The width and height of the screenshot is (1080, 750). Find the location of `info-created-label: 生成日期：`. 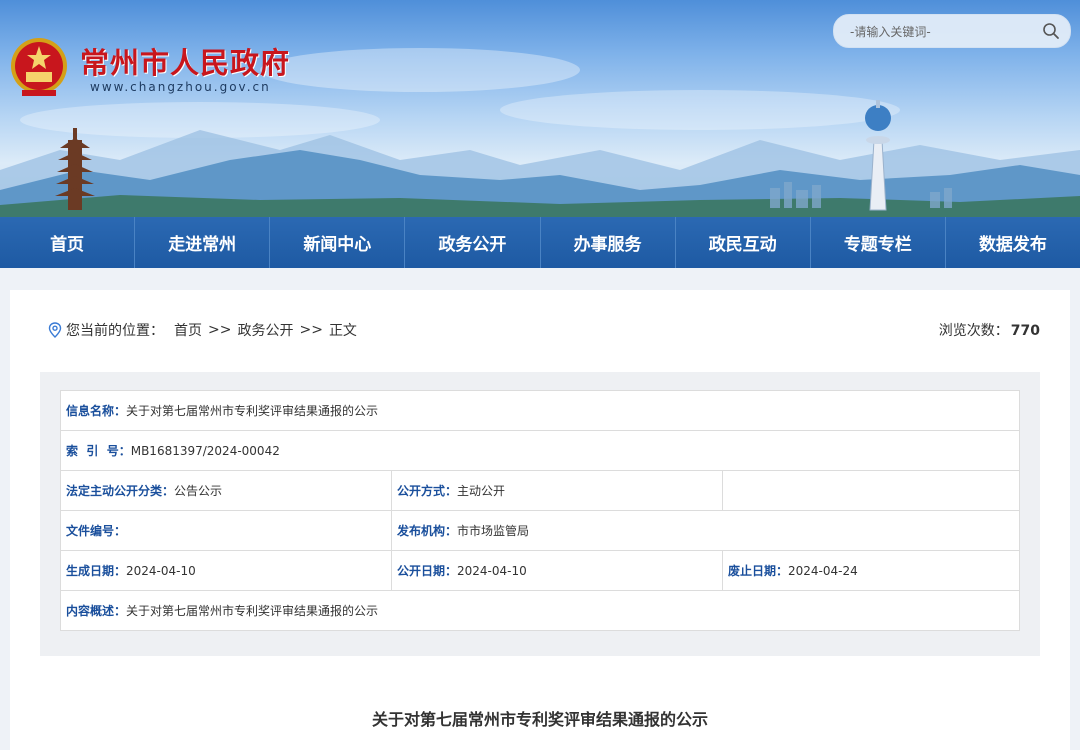

info-created-label: 生成日期： is located at coordinates (96, 571).